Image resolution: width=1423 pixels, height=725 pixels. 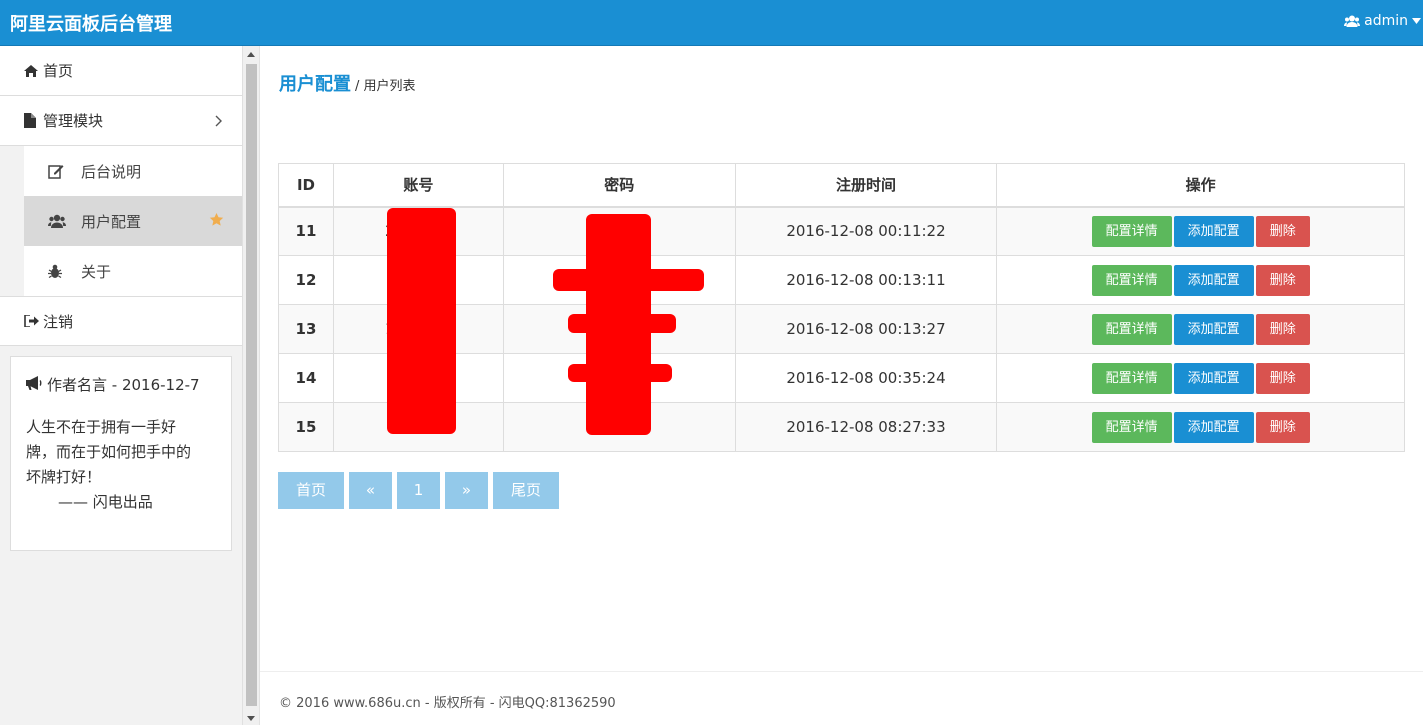 What do you see at coordinates (133, 271) in the screenshot?
I see `sidebar-subitem-about: 关于` at bounding box center [133, 271].